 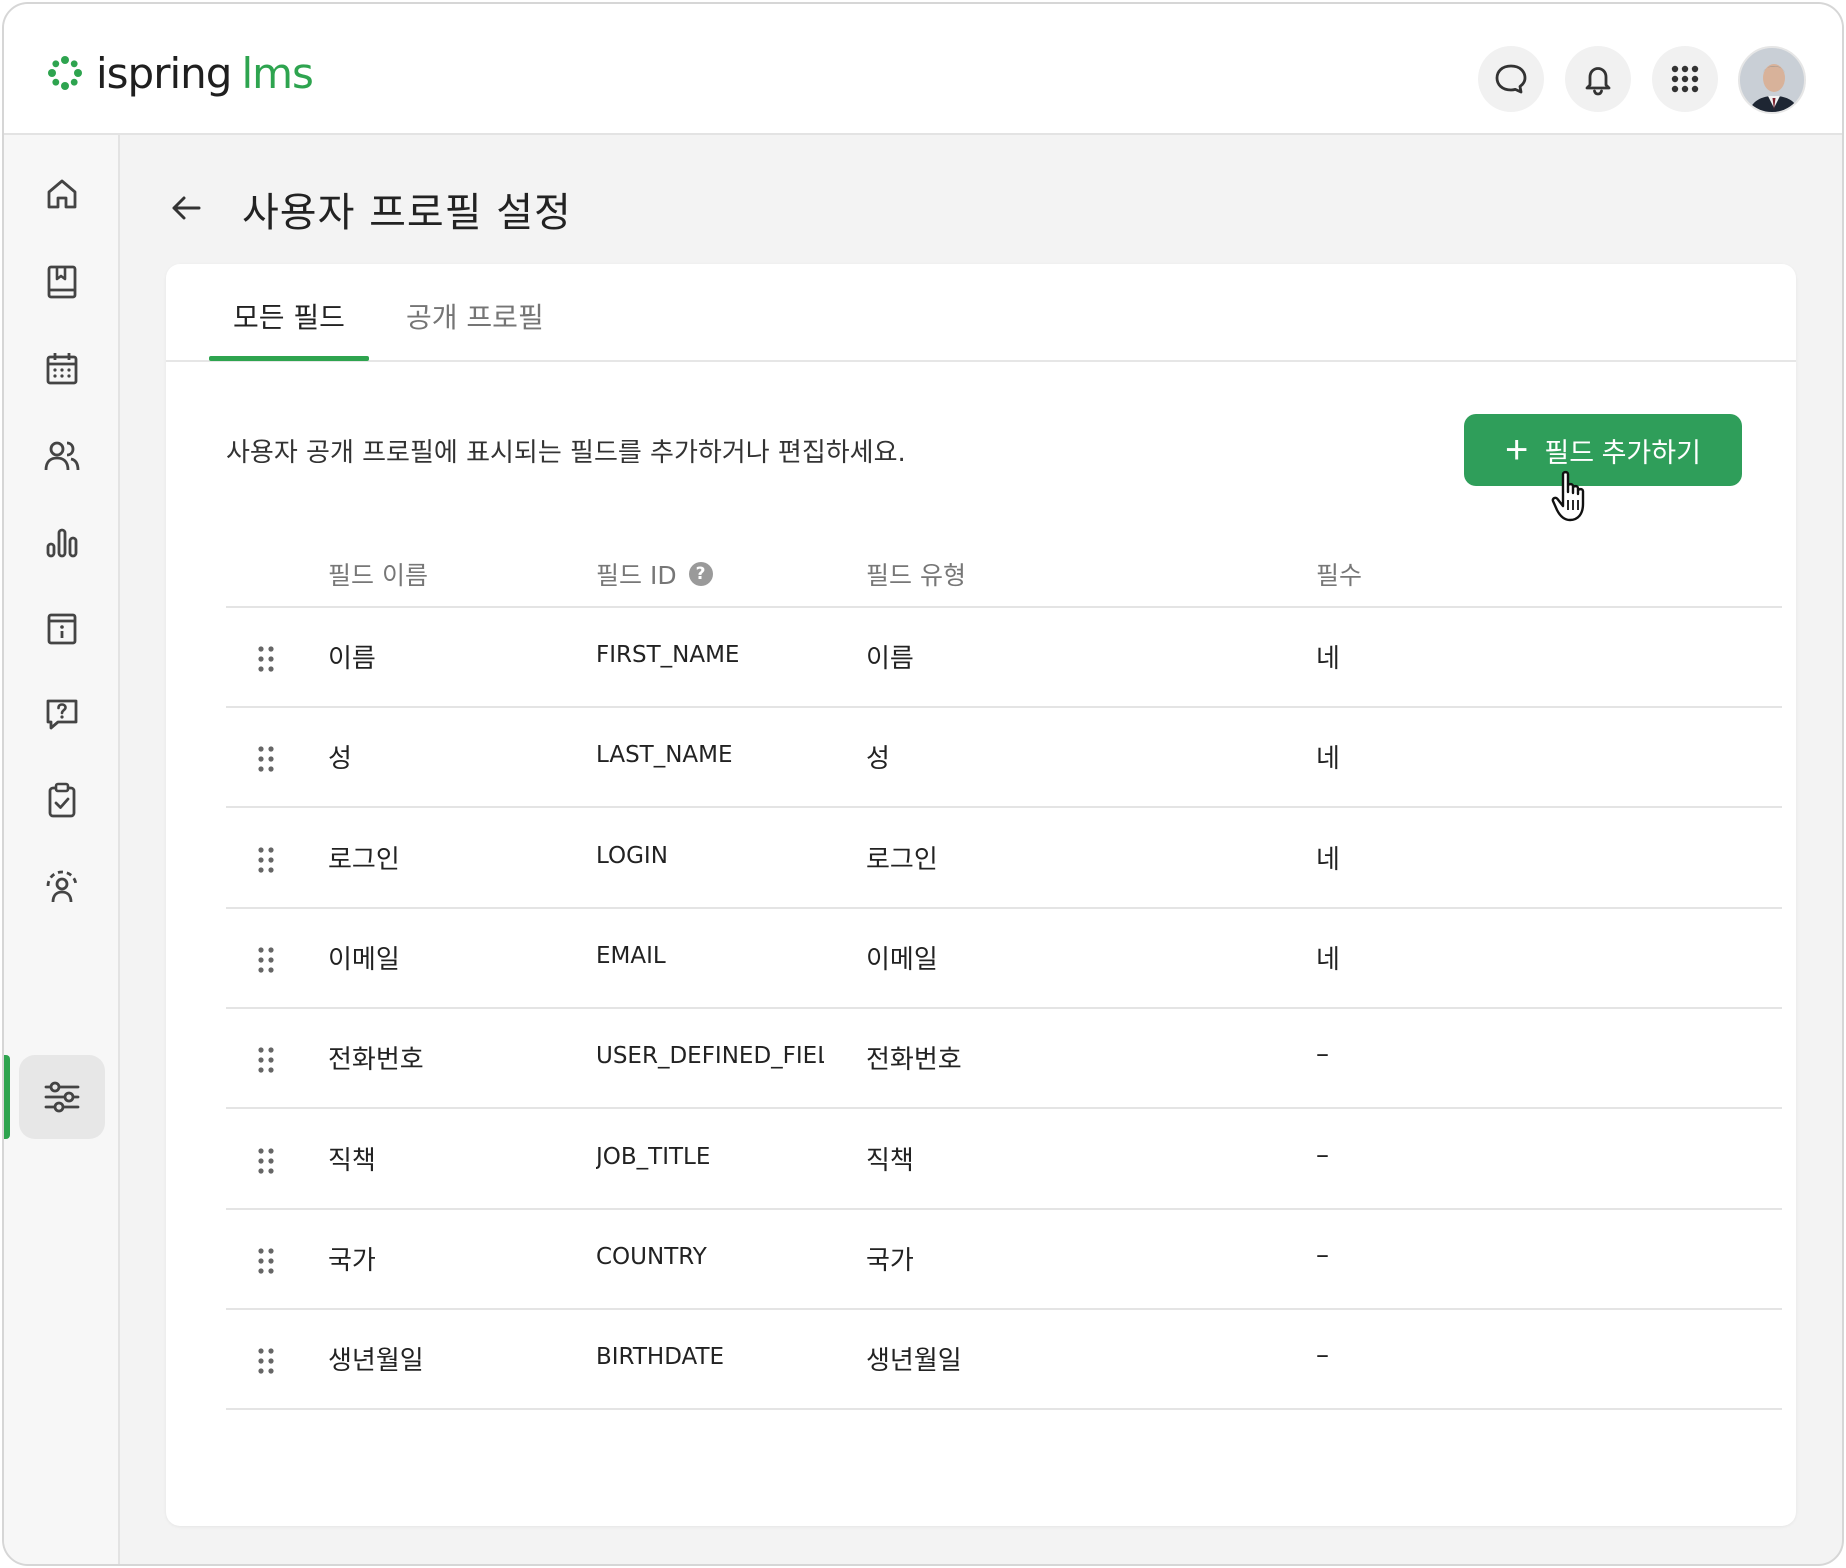 I want to click on logo: ispring lms, so click(x=179, y=73).